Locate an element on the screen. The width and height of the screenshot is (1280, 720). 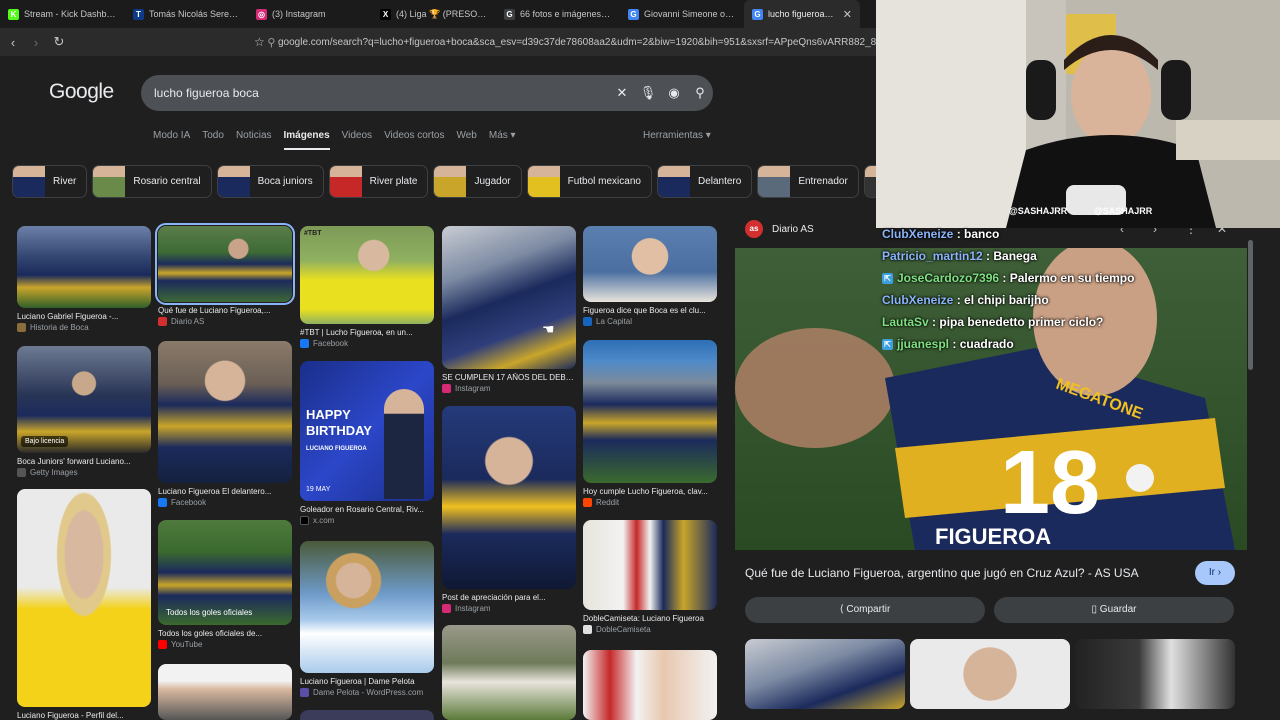
google-logo: Google is located at coordinates (81, 92).